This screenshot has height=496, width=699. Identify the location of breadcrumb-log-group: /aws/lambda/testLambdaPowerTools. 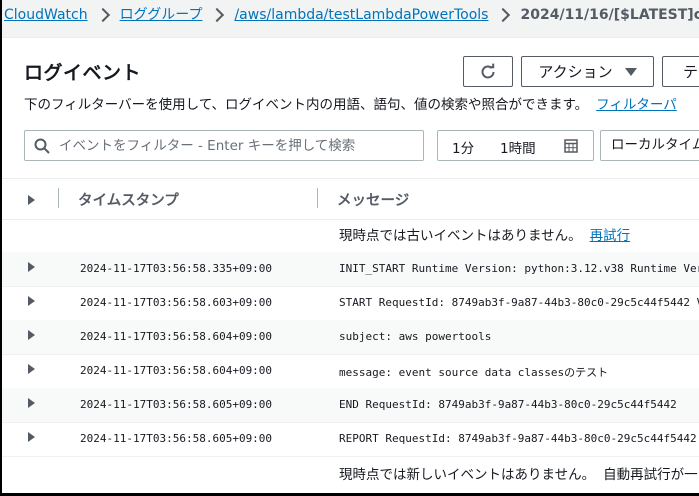
(361, 15).